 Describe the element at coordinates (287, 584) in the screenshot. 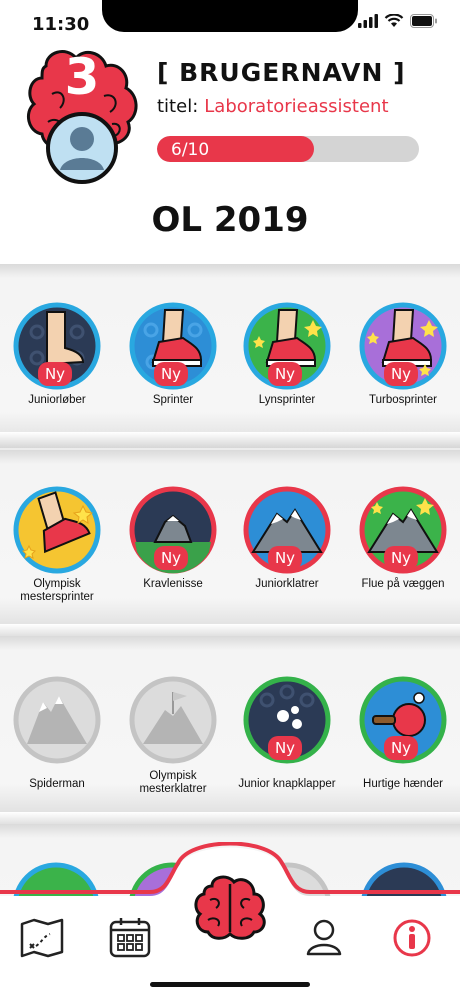

I see `badge-label: Juniorklatrer` at that location.